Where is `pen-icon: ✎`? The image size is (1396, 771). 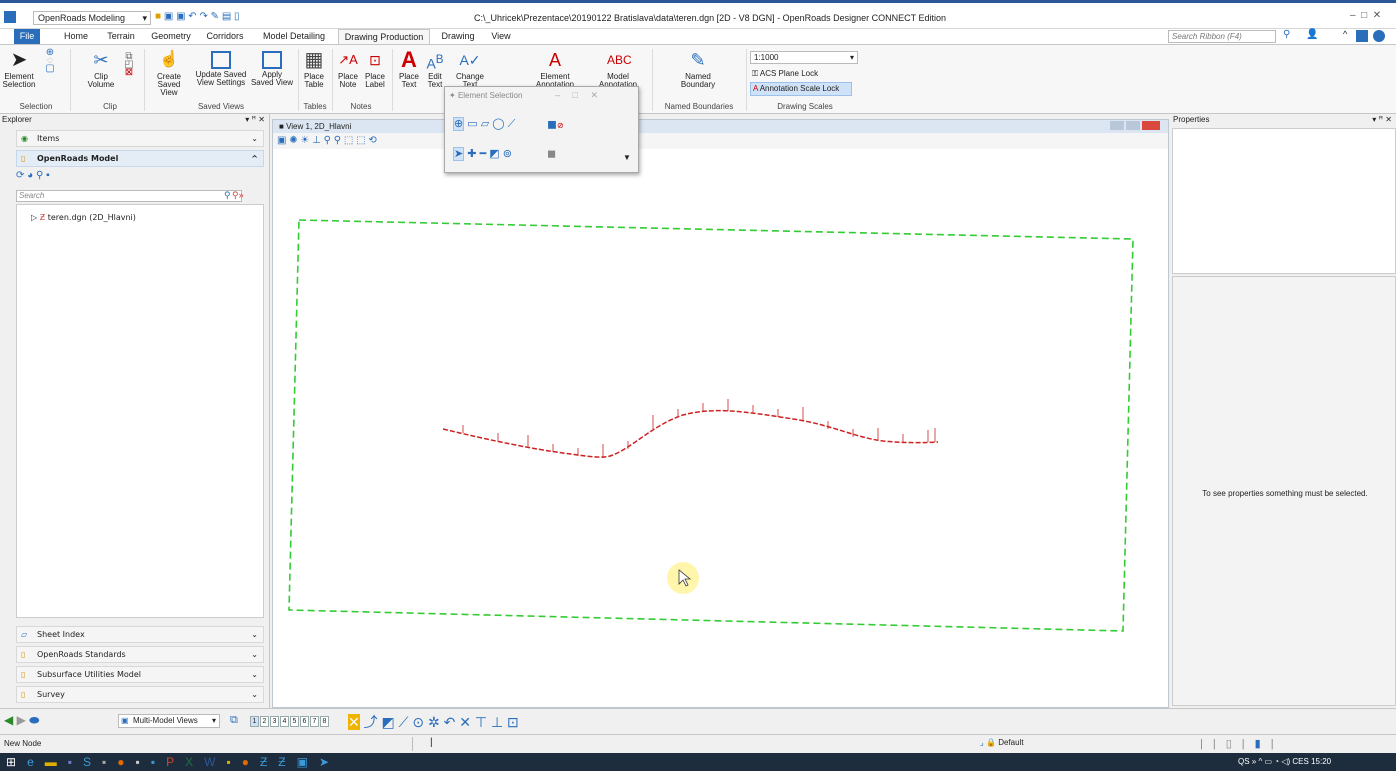 pen-icon: ✎ is located at coordinates (215, 16).